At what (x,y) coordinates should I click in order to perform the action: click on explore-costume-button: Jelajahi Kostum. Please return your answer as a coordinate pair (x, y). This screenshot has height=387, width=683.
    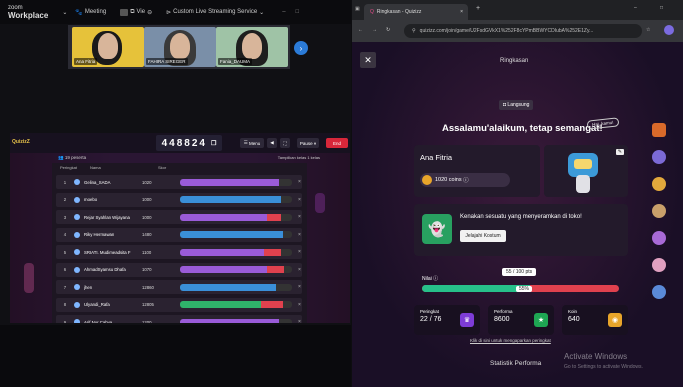
    Looking at the image, I should click on (483, 236).